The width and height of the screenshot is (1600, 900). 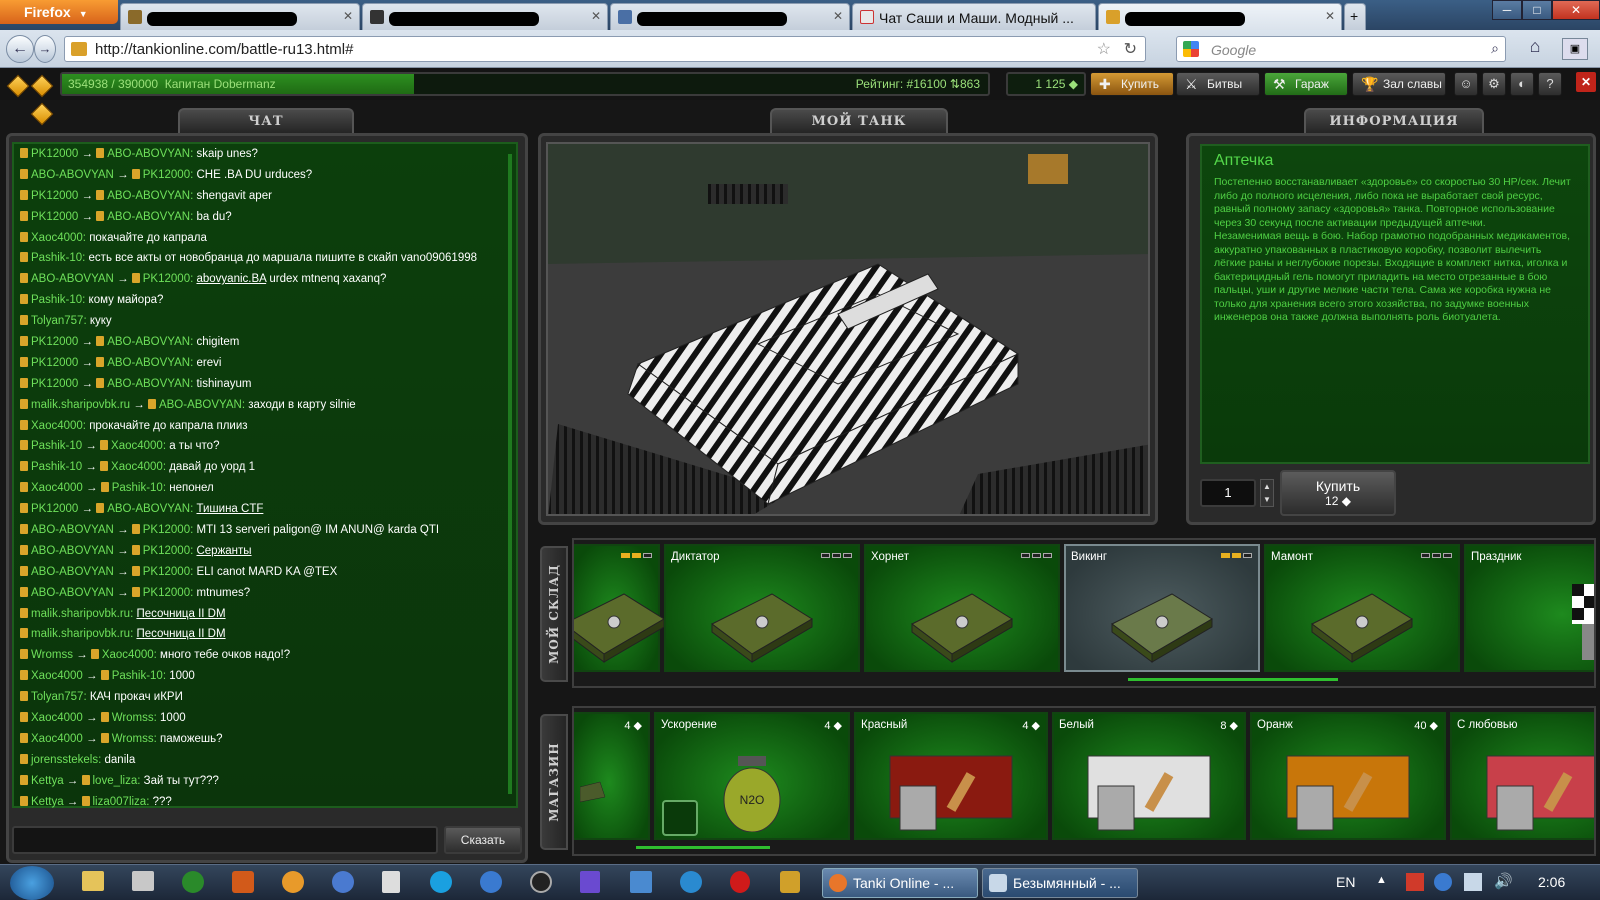 I want to click on window-close-button: ✕, so click(x=1576, y=10).